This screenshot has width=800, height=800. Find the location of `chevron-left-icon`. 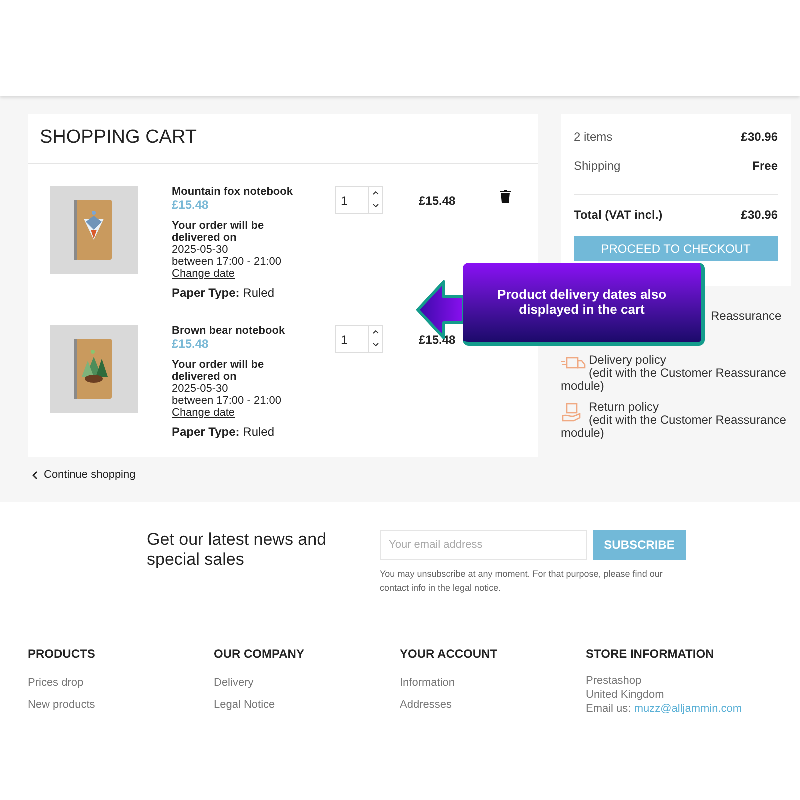

chevron-left-icon is located at coordinates (35, 475).